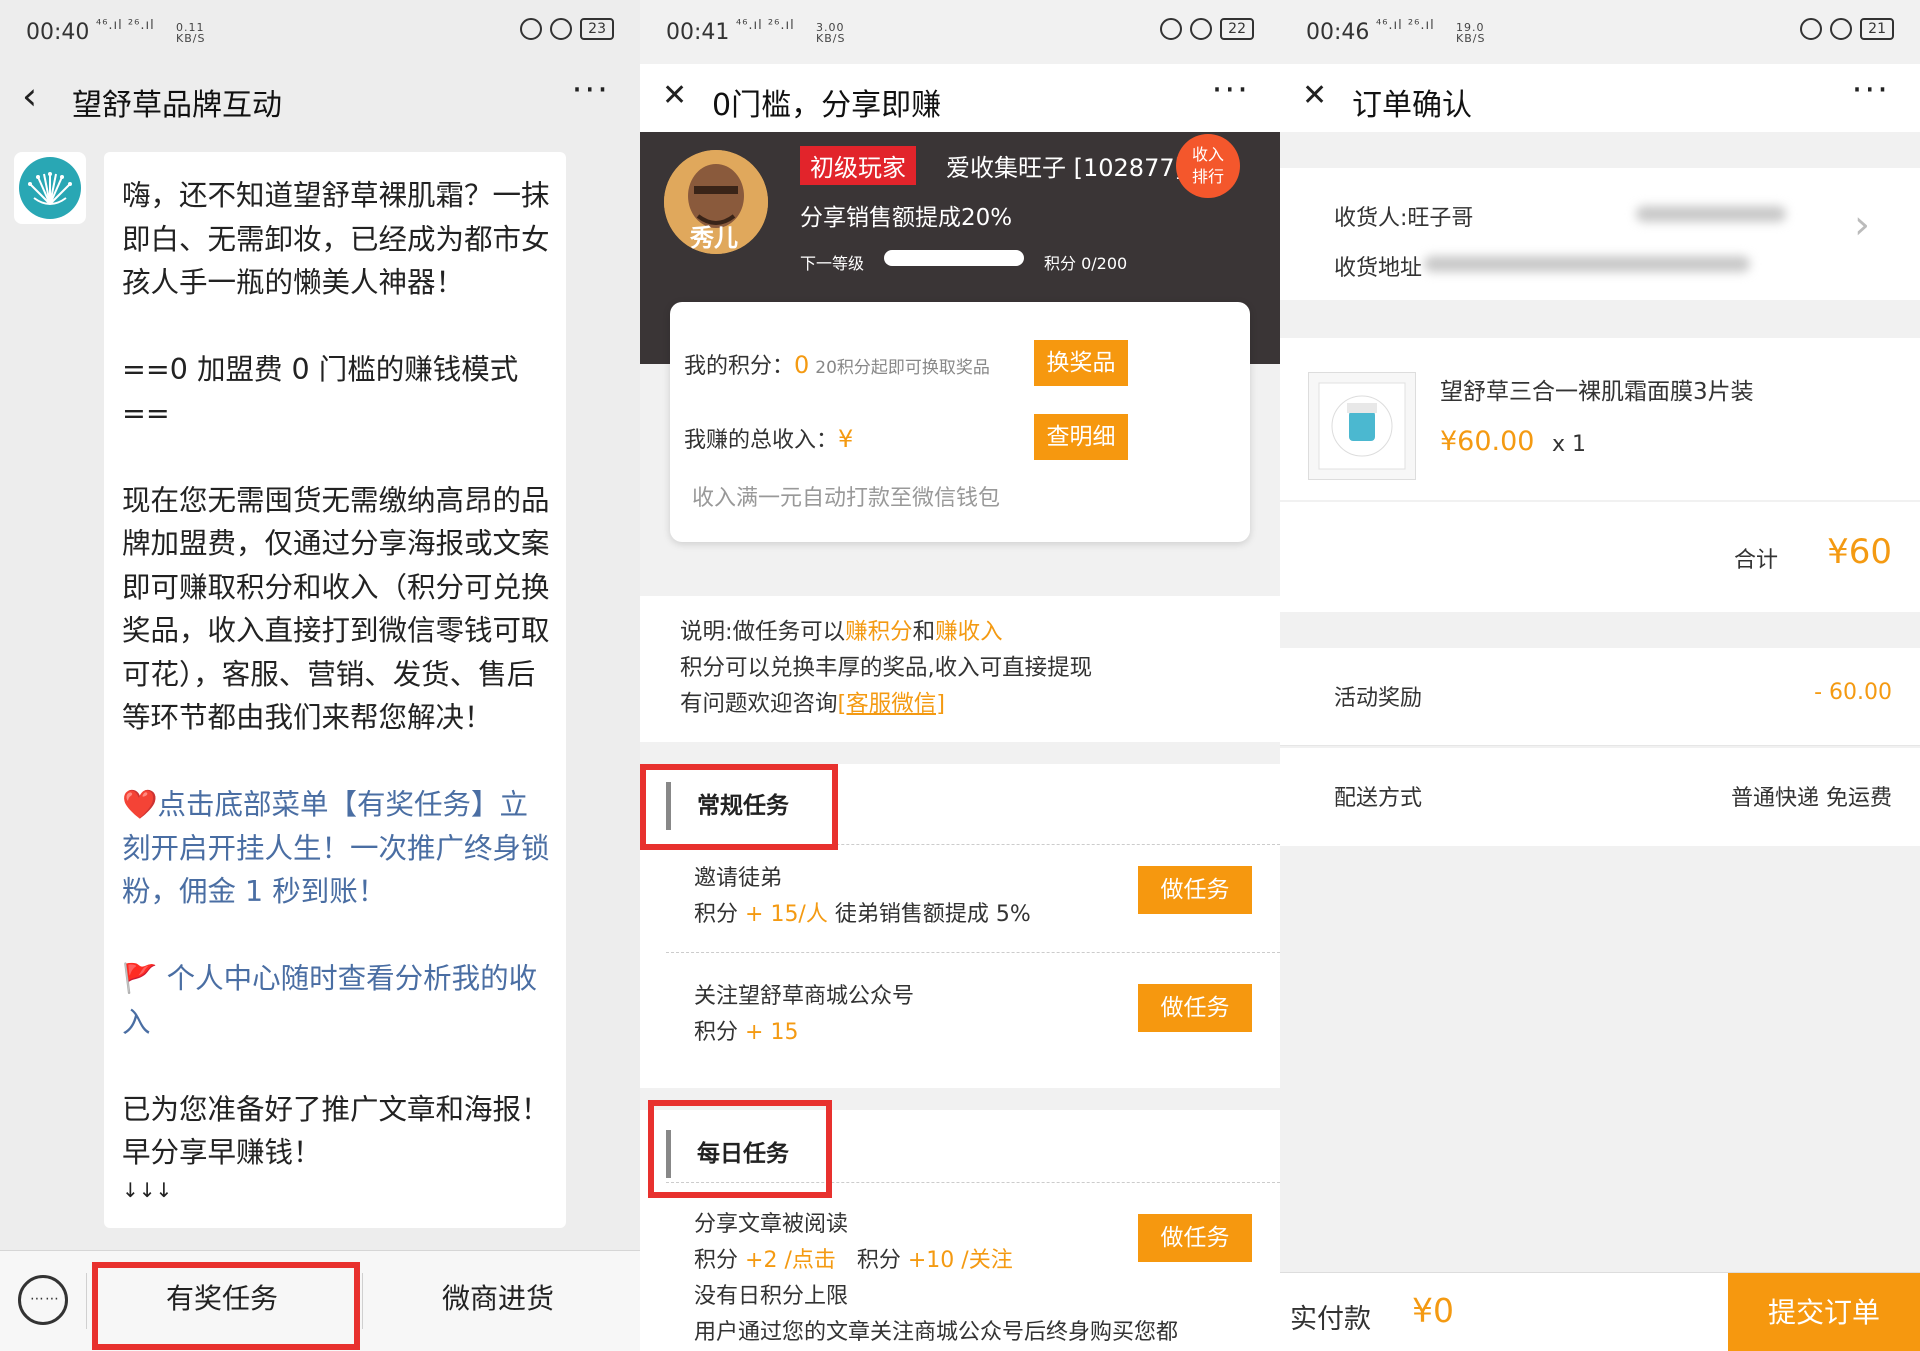  I want to click on product-image-icon, so click(1362, 426).